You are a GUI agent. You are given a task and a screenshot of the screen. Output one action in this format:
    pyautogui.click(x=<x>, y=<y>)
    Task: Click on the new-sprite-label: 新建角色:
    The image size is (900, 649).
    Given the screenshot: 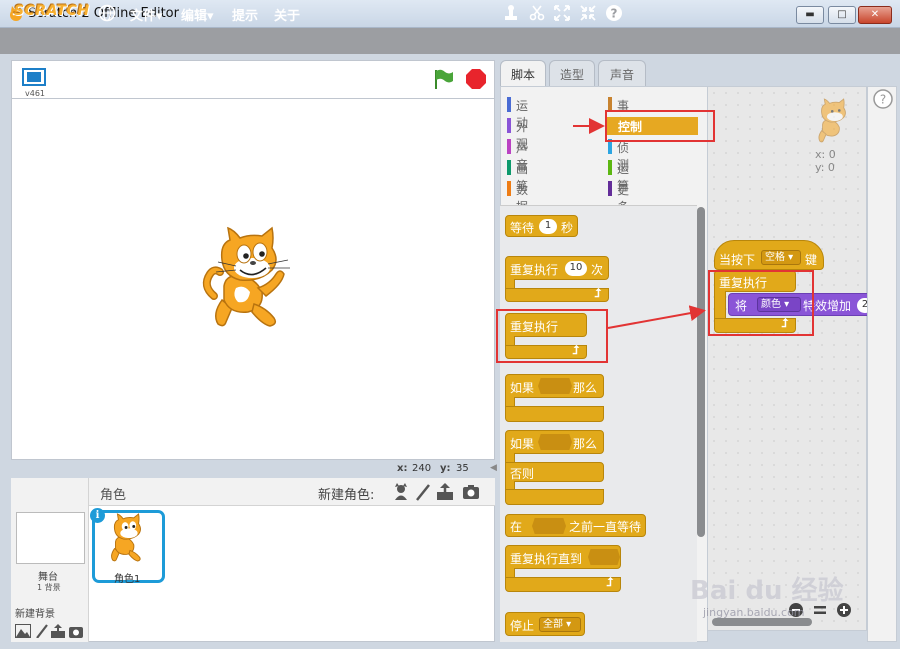 What is the action you would take?
    pyautogui.click(x=346, y=495)
    